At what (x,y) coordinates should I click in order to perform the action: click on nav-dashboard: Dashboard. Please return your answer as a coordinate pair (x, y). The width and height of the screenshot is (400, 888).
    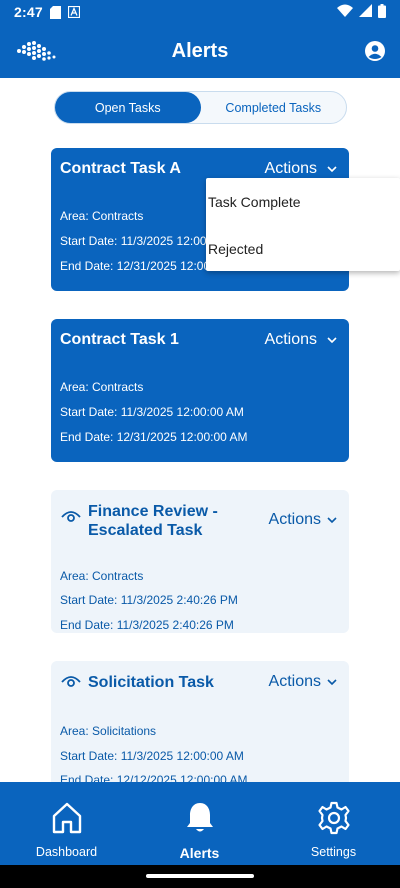
    Looking at the image, I should click on (66, 823).